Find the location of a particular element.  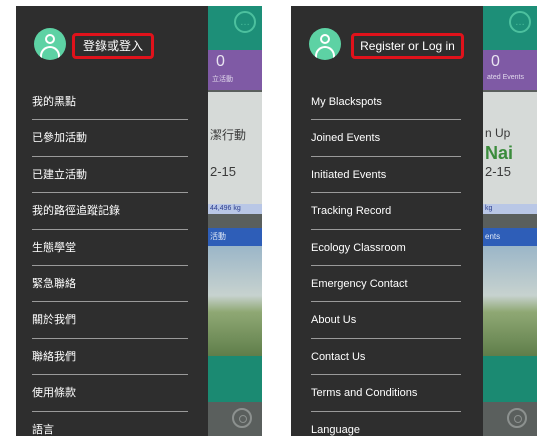

menu-item-tracking-record: 我的路徑追蹤記錄 is located at coordinates (112, 211).